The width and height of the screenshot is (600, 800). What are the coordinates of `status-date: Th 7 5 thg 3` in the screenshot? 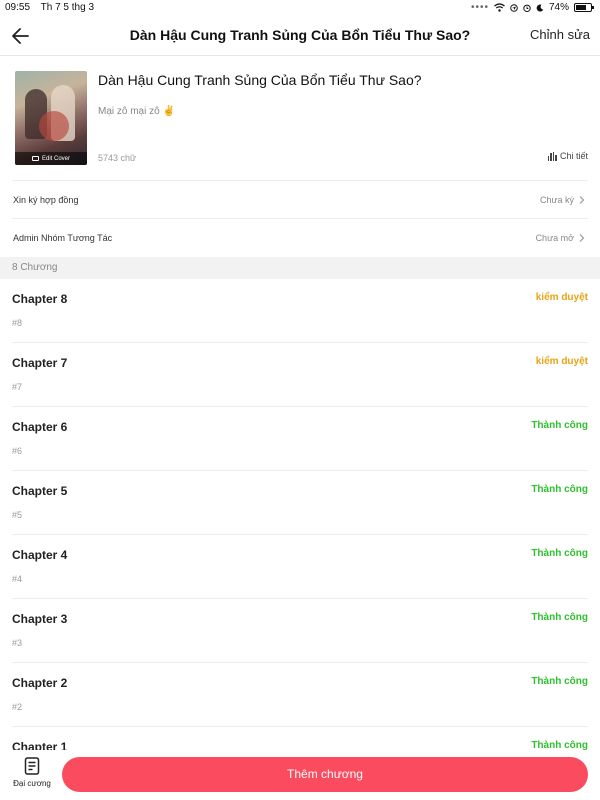 It's located at (67, 7).